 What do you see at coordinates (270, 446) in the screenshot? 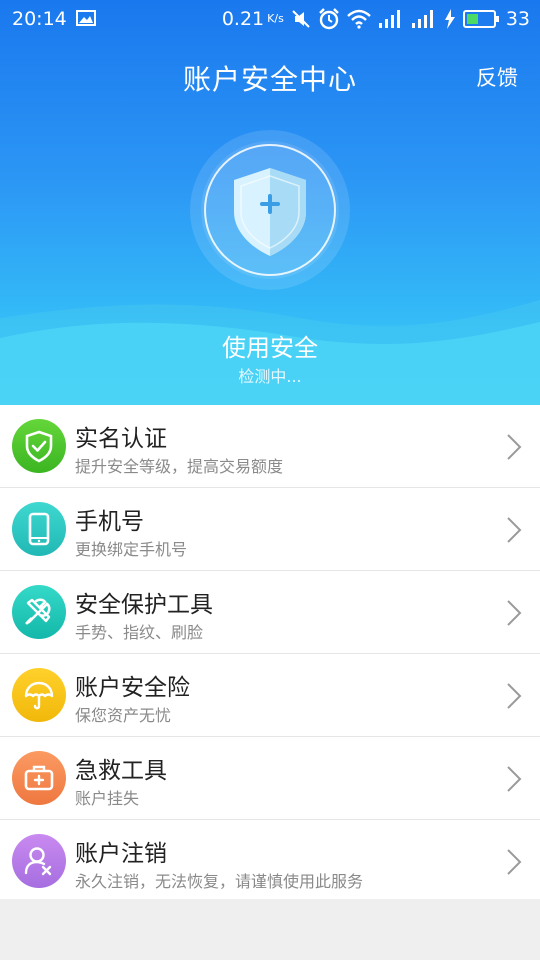
I see `list-item-real-name: 实名认证 提升安全等级，提高交易额度` at bounding box center [270, 446].